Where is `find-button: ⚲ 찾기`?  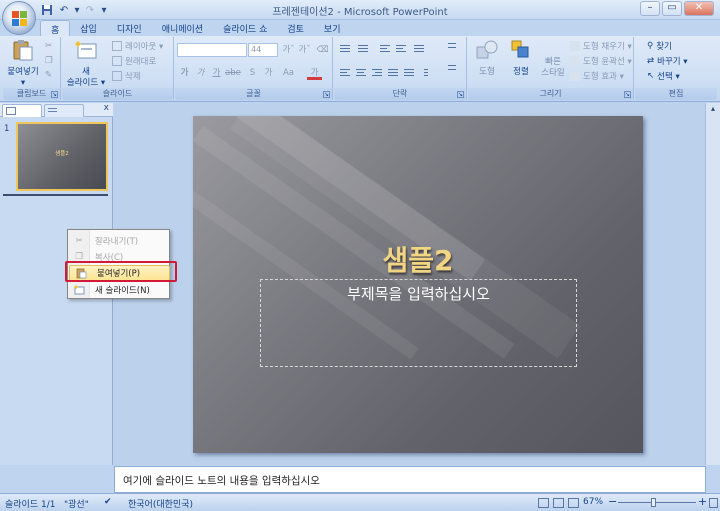 find-button: ⚲ 찾기 is located at coordinates (659, 46).